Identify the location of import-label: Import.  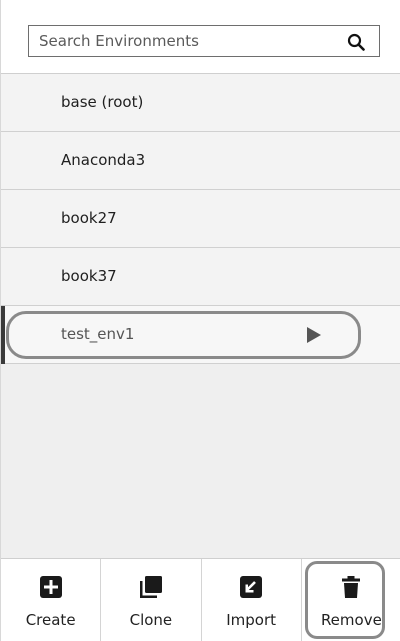
(251, 620).